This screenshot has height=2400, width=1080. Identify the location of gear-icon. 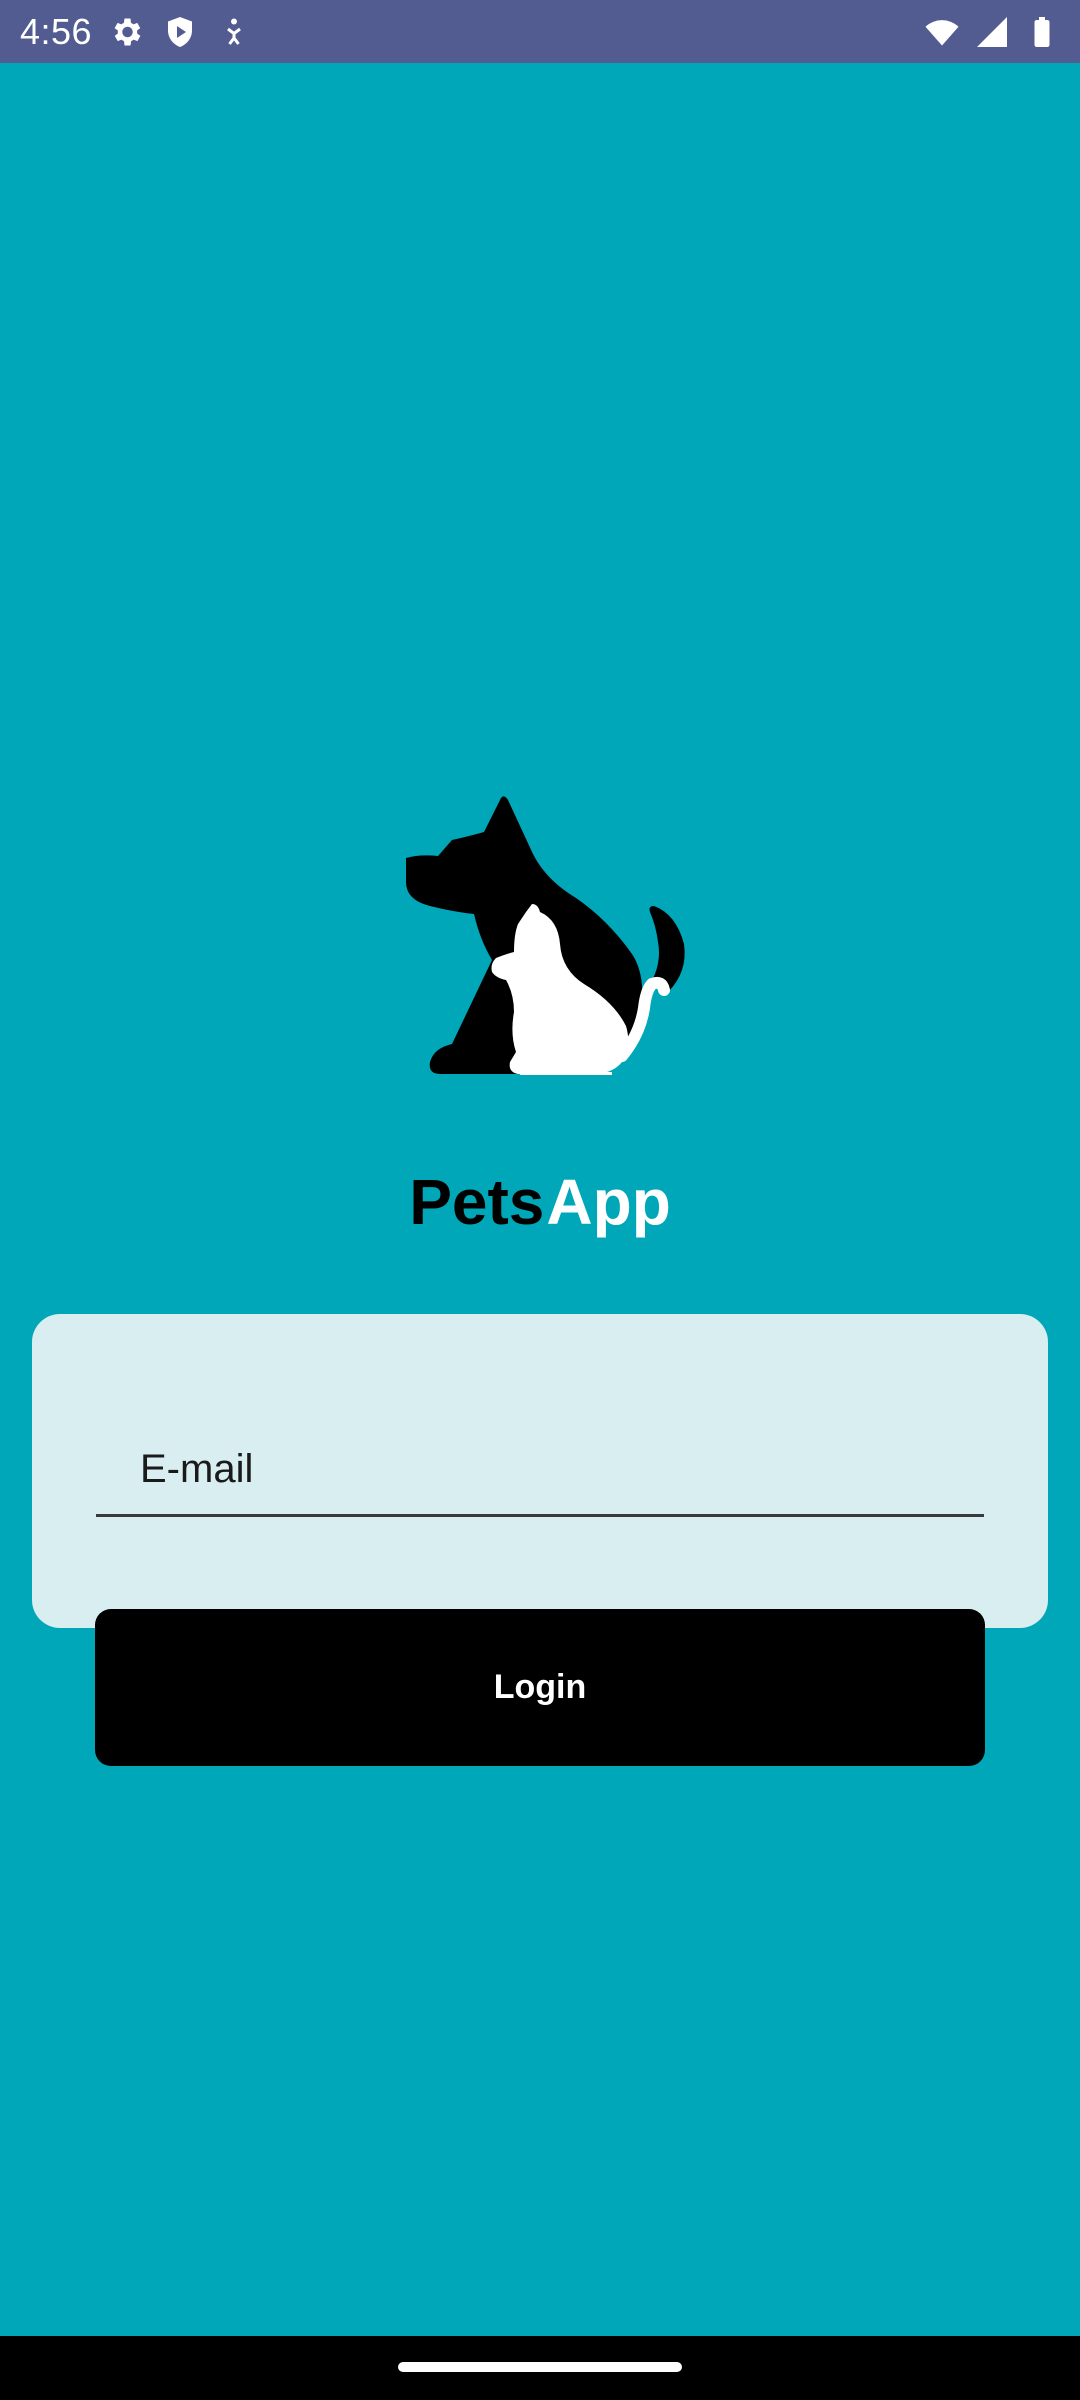
(126, 32).